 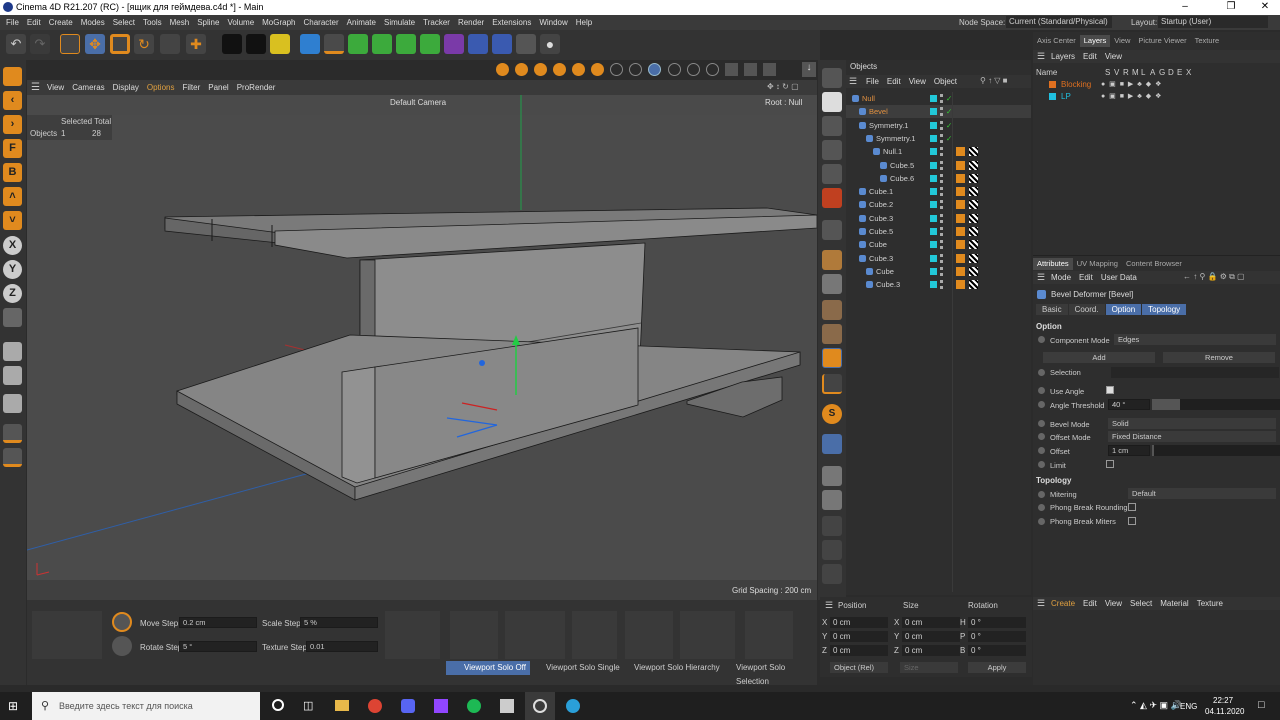 What do you see at coordinates (1113, 56) in the screenshot?
I see `layers-menu-view: View` at bounding box center [1113, 56].